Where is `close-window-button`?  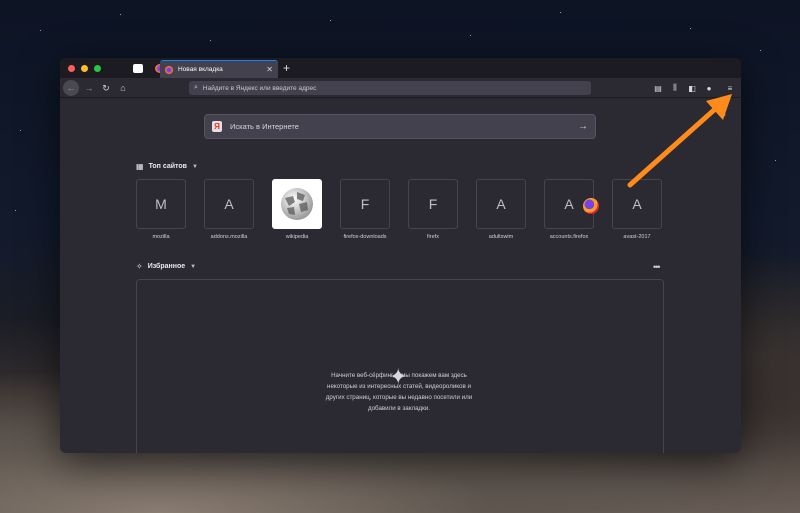 close-window-button is located at coordinates (71, 68).